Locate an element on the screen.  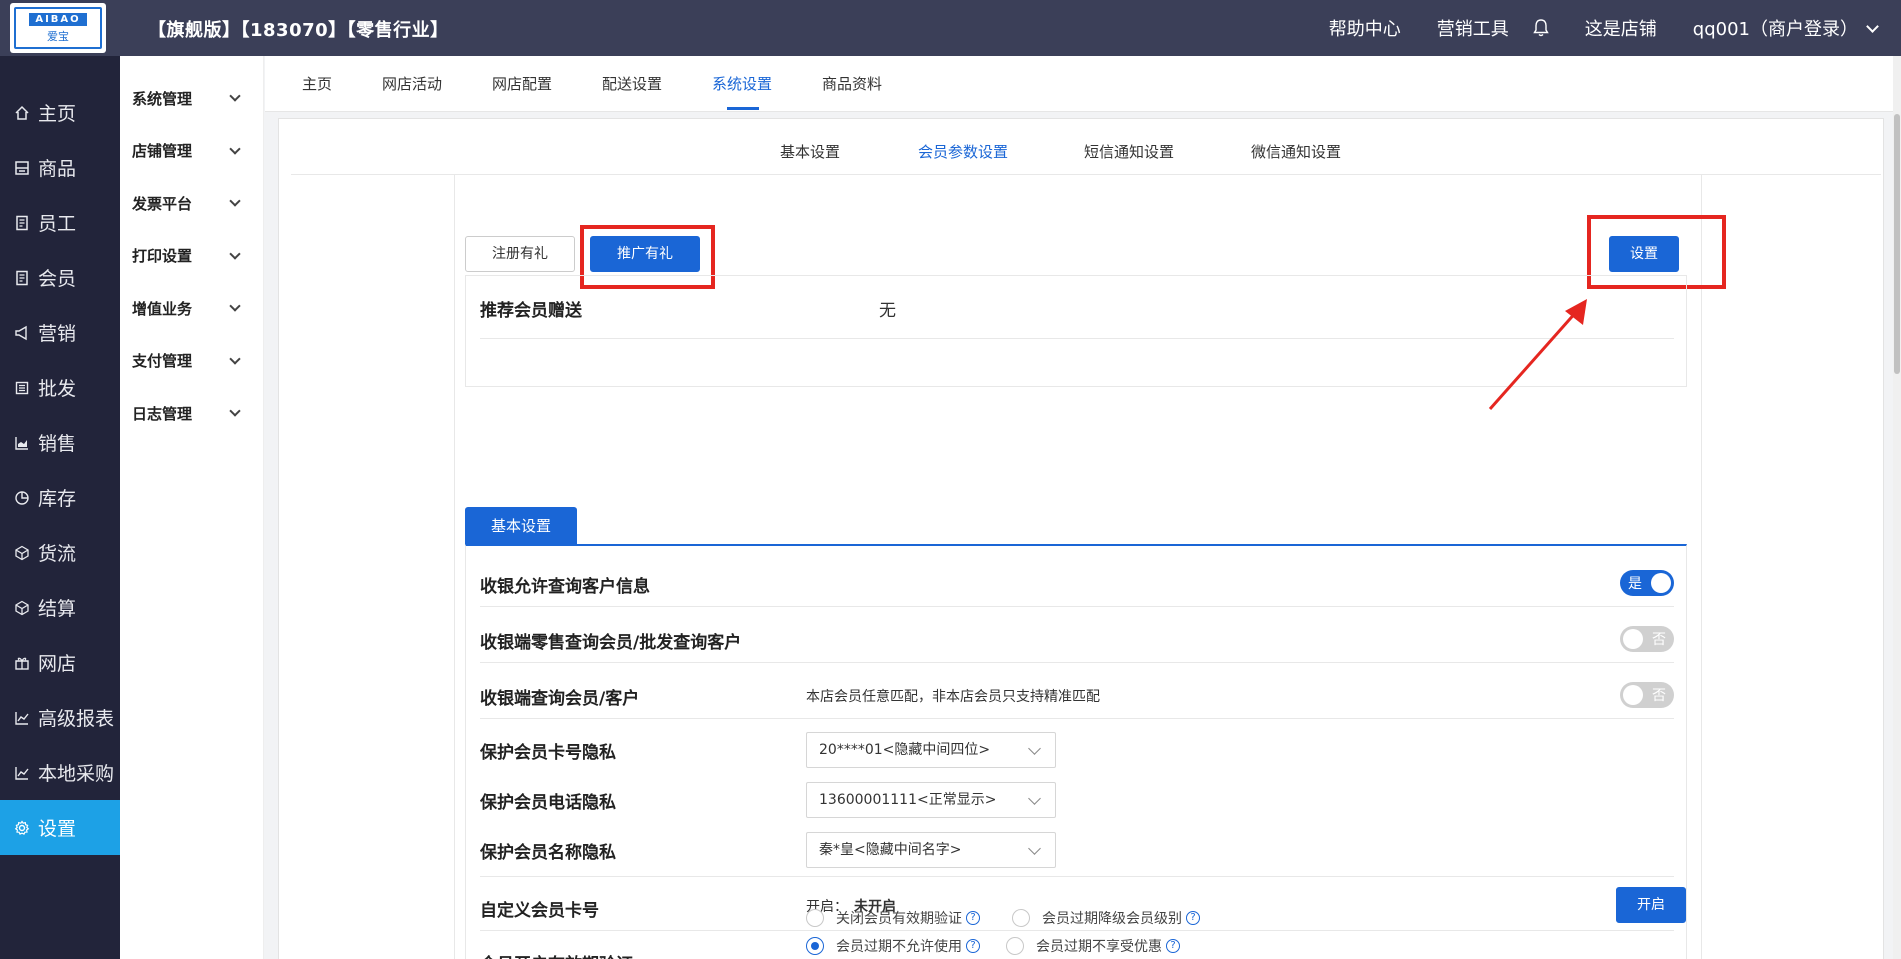
logo-mark: AIBAO 爱宝 is located at coordinates (58, 28).